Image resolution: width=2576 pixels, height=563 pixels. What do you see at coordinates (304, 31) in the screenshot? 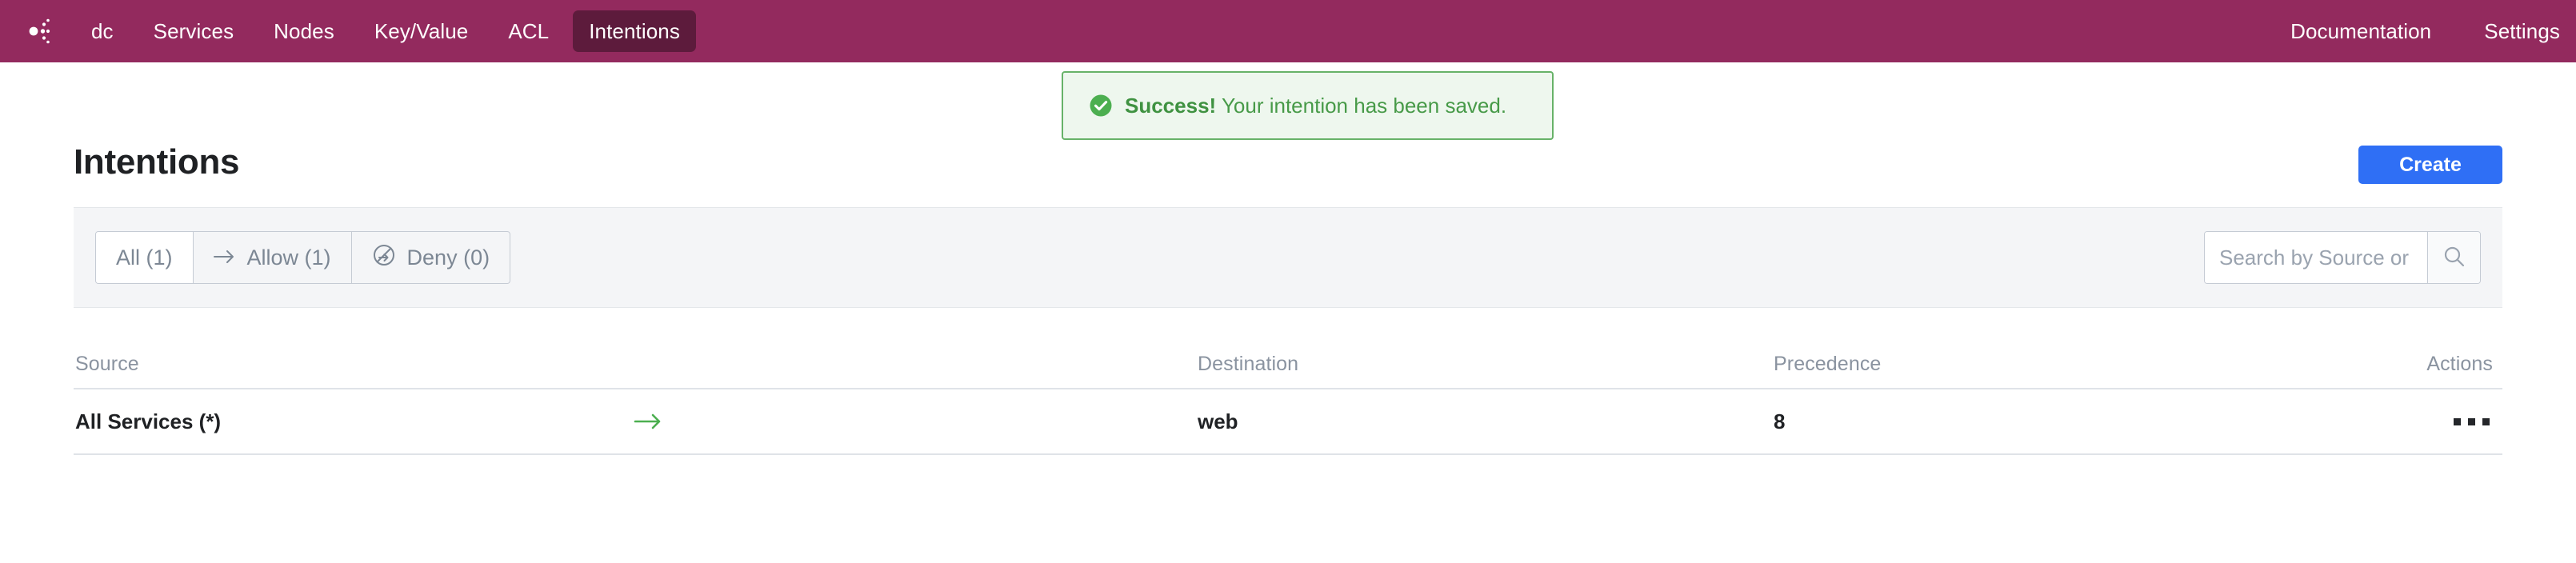
I see `nav-item-nodes: Nodes` at bounding box center [304, 31].